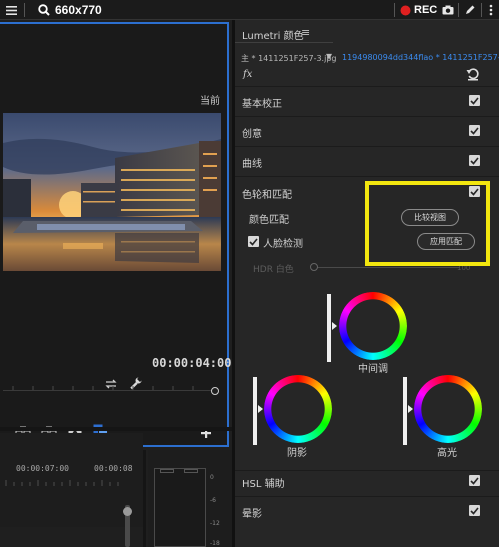 This screenshot has width=499, height=547. I want to click on shadows-color-wheel, so click(298, 409).